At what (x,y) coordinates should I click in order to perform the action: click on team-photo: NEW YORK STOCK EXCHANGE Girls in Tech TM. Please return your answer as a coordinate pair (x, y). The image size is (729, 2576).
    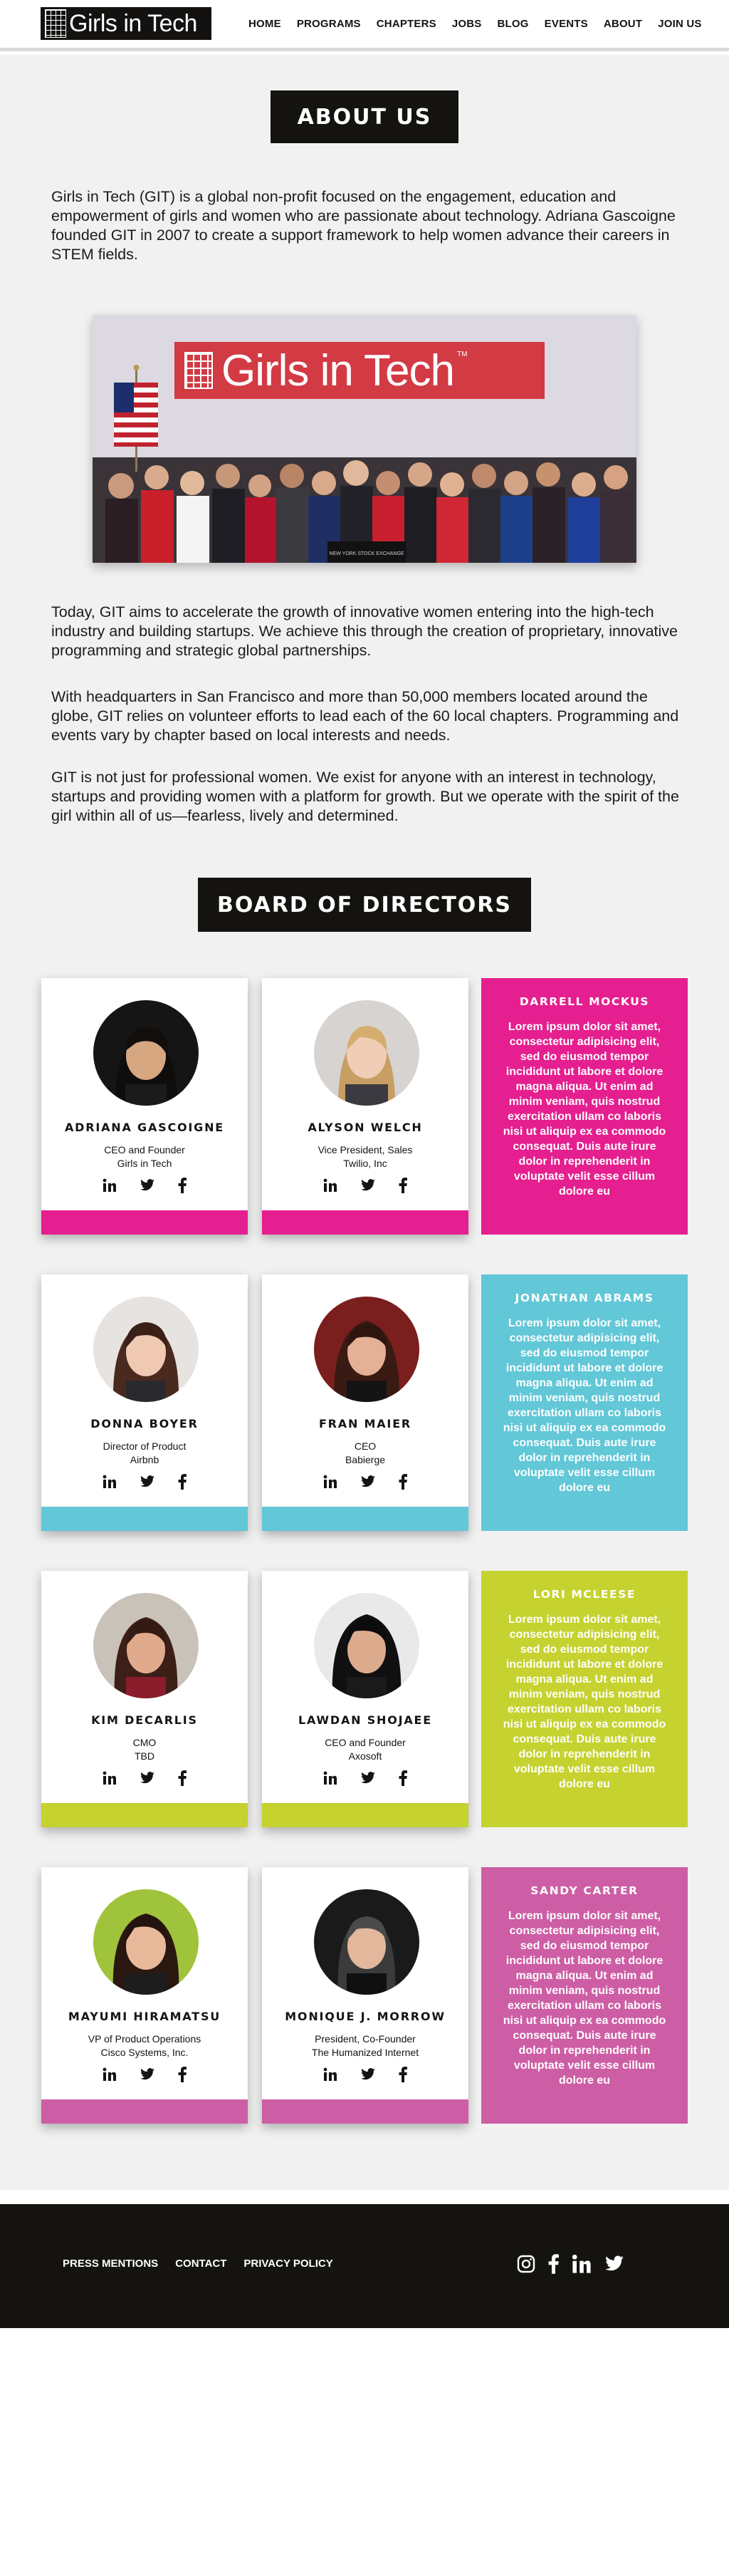
    Looking at the image, I should click on (364, 439).